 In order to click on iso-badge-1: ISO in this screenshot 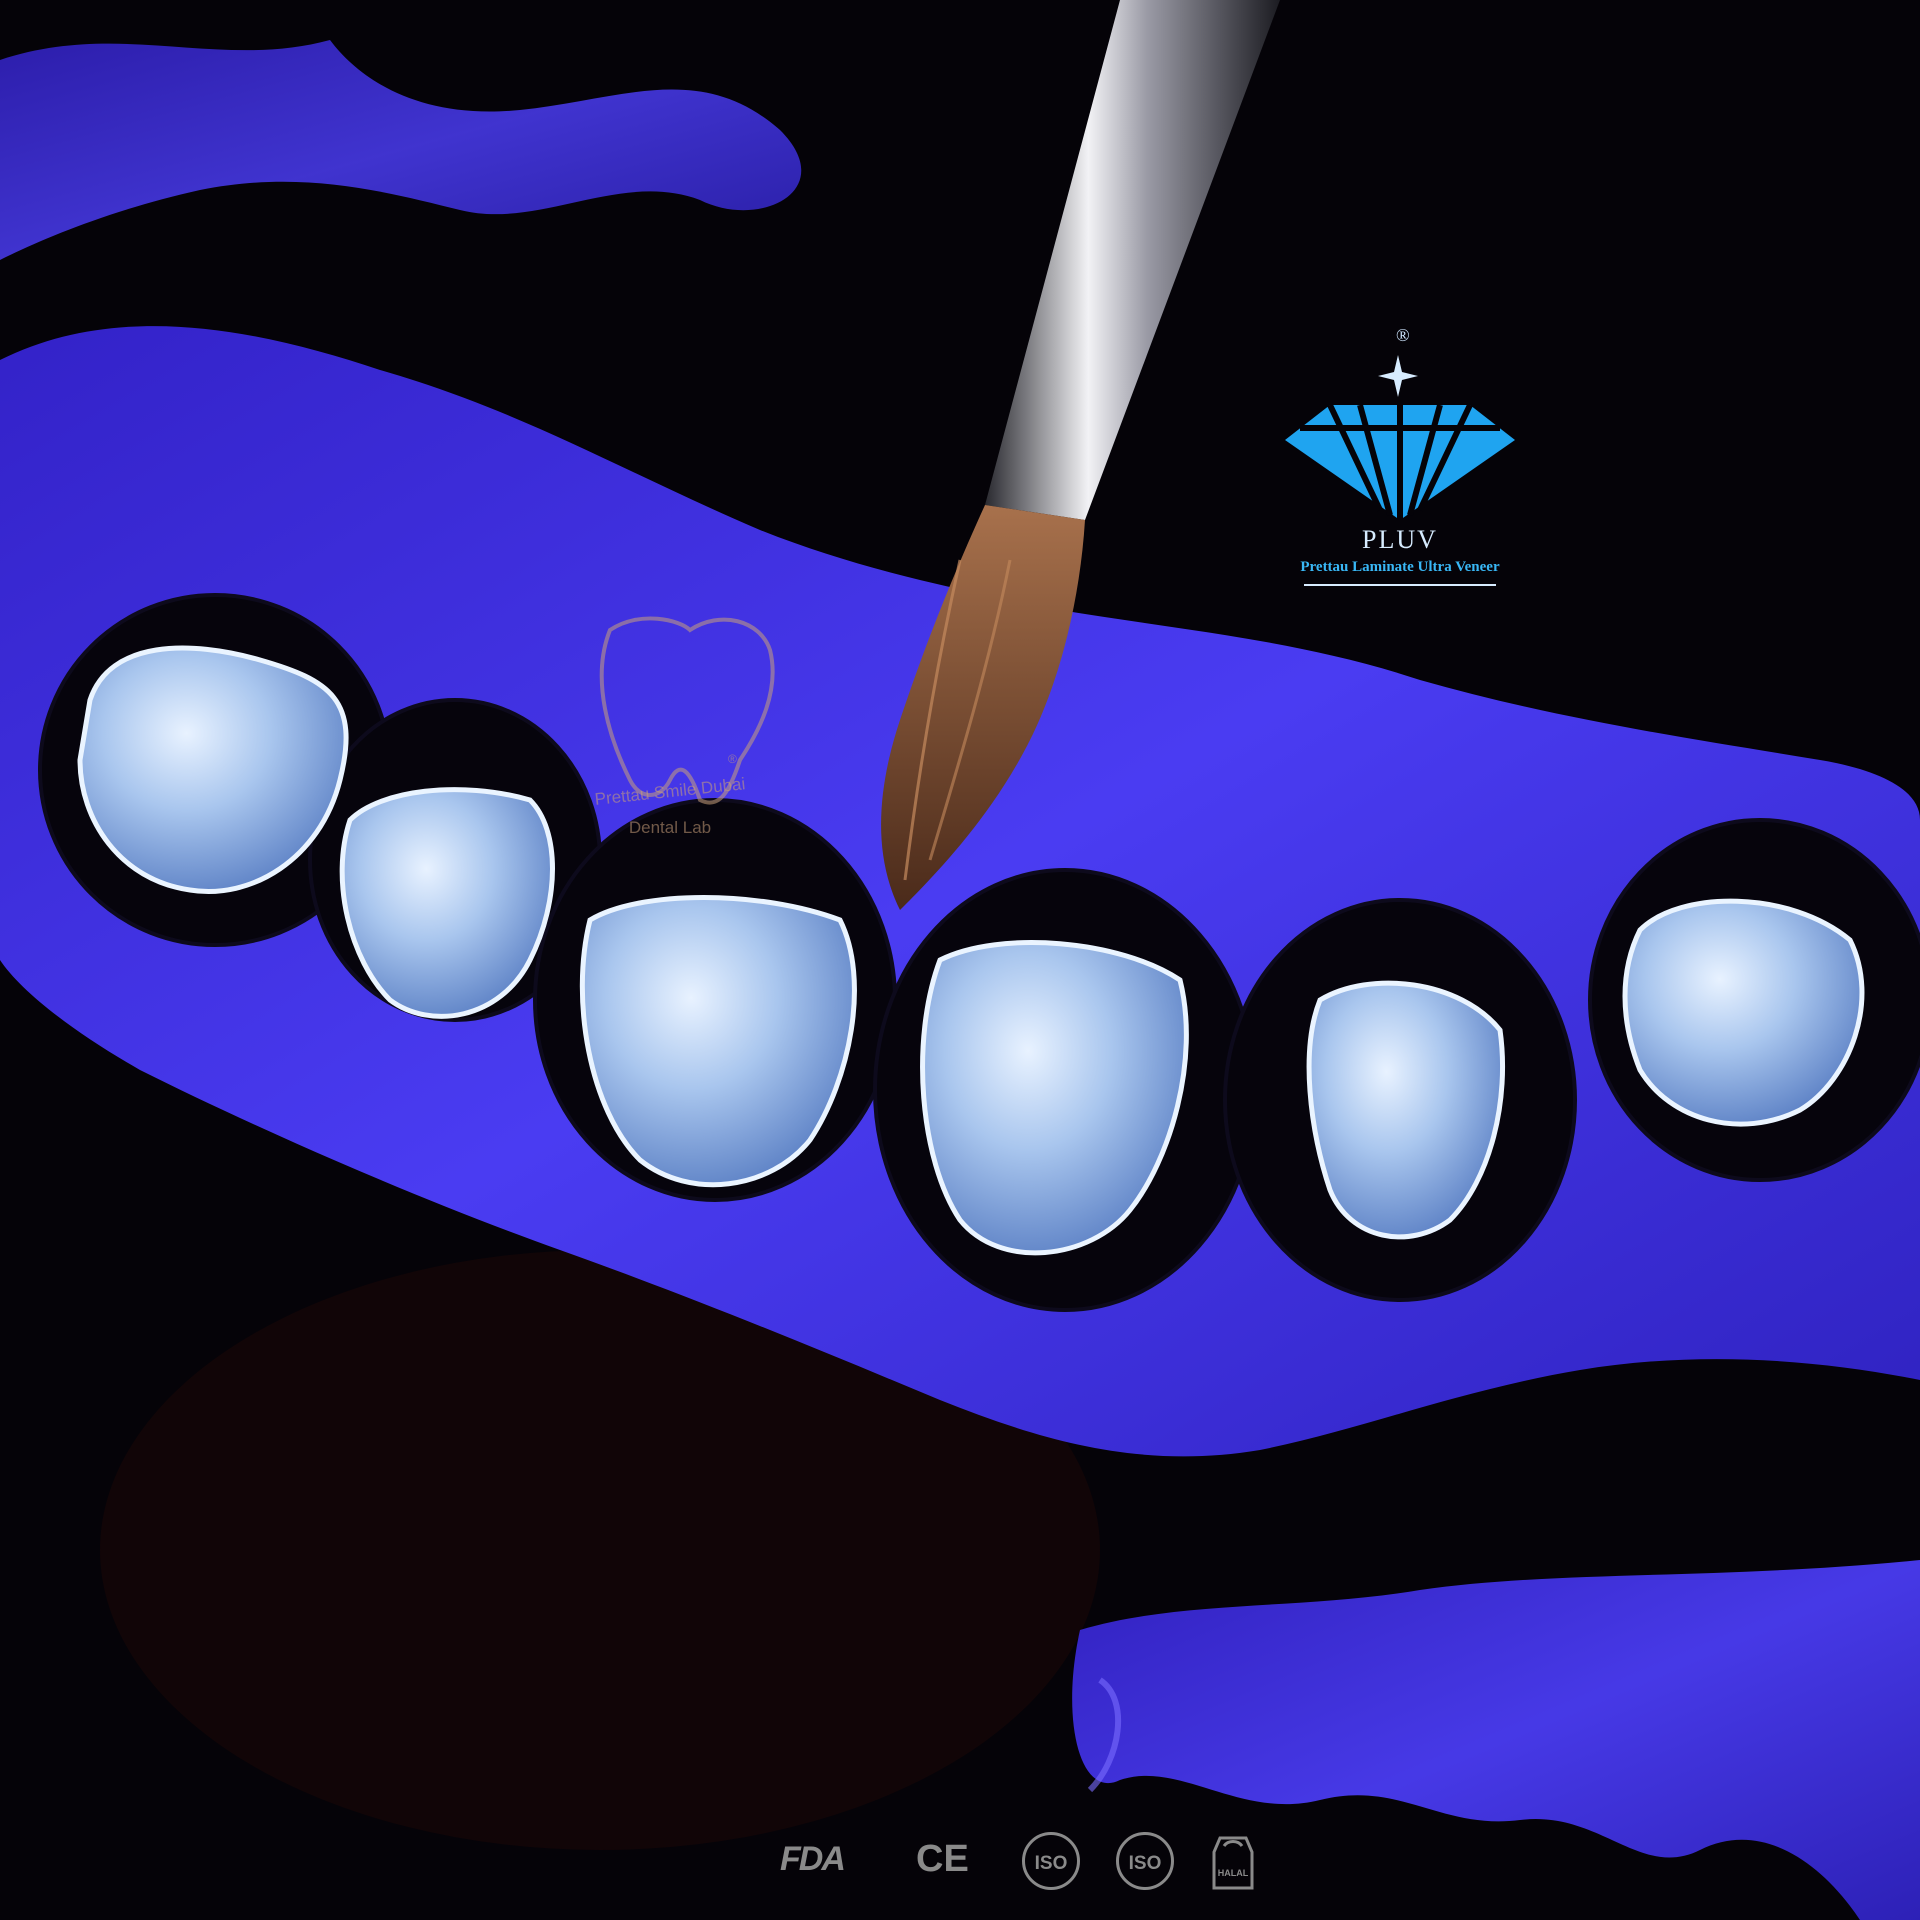, I will do `click(1051, 1861)`.